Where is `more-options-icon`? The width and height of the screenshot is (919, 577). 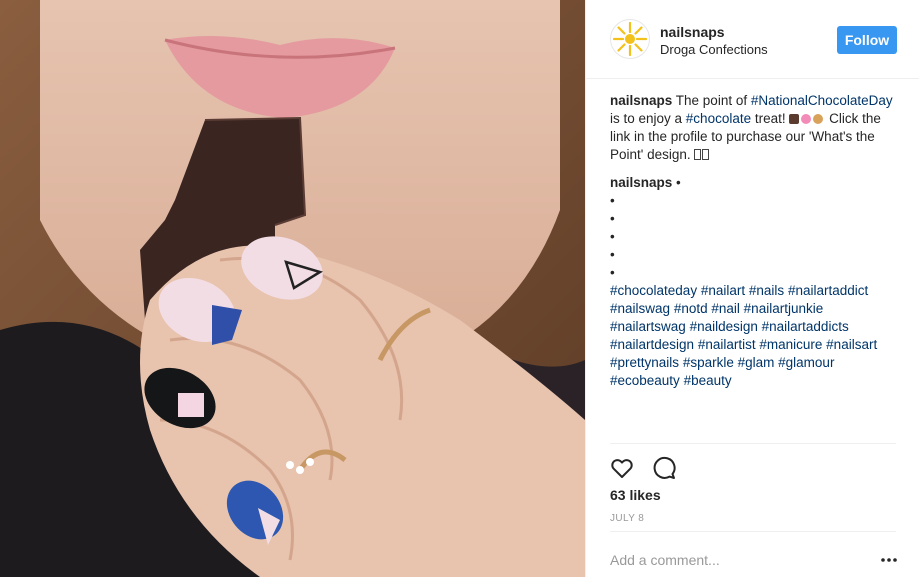 more-options-icon is located at coordinates (889, 560).